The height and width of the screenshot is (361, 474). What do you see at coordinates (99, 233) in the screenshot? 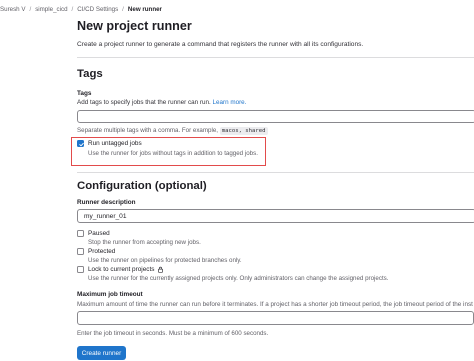
I see `paused-label: Paused` at bounding box center [99, 233].